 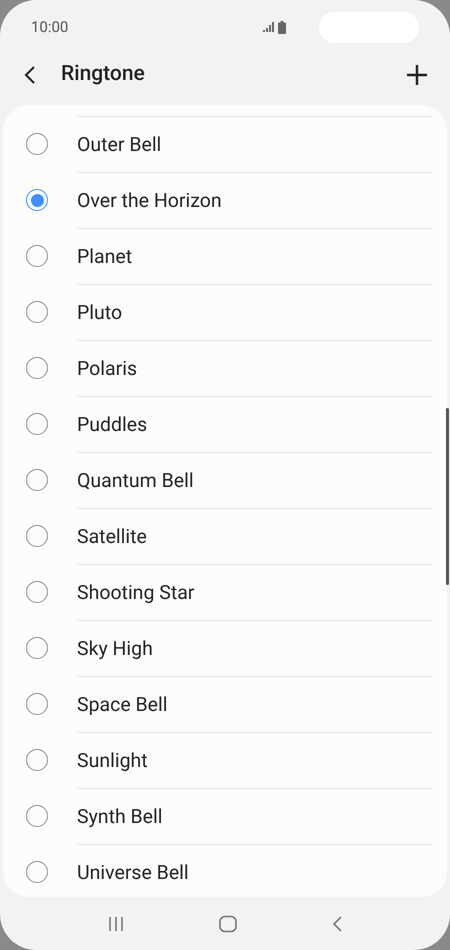 I want to click on ringtone-label: Polaris, so click(x=107, y=369).